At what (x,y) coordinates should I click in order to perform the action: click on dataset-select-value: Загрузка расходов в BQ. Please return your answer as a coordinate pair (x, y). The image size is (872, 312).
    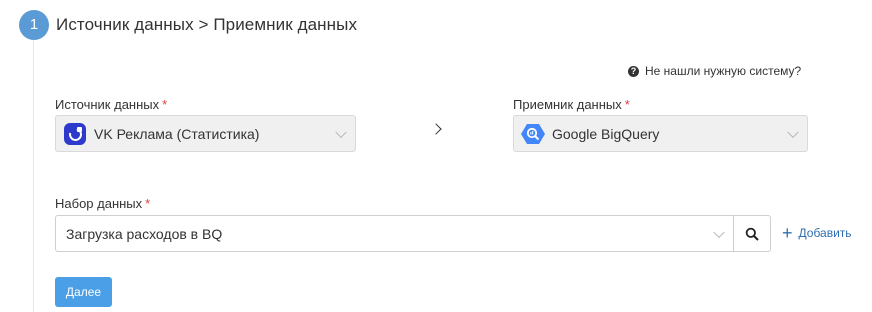
    Looking at the image, I should click on (144, 233).